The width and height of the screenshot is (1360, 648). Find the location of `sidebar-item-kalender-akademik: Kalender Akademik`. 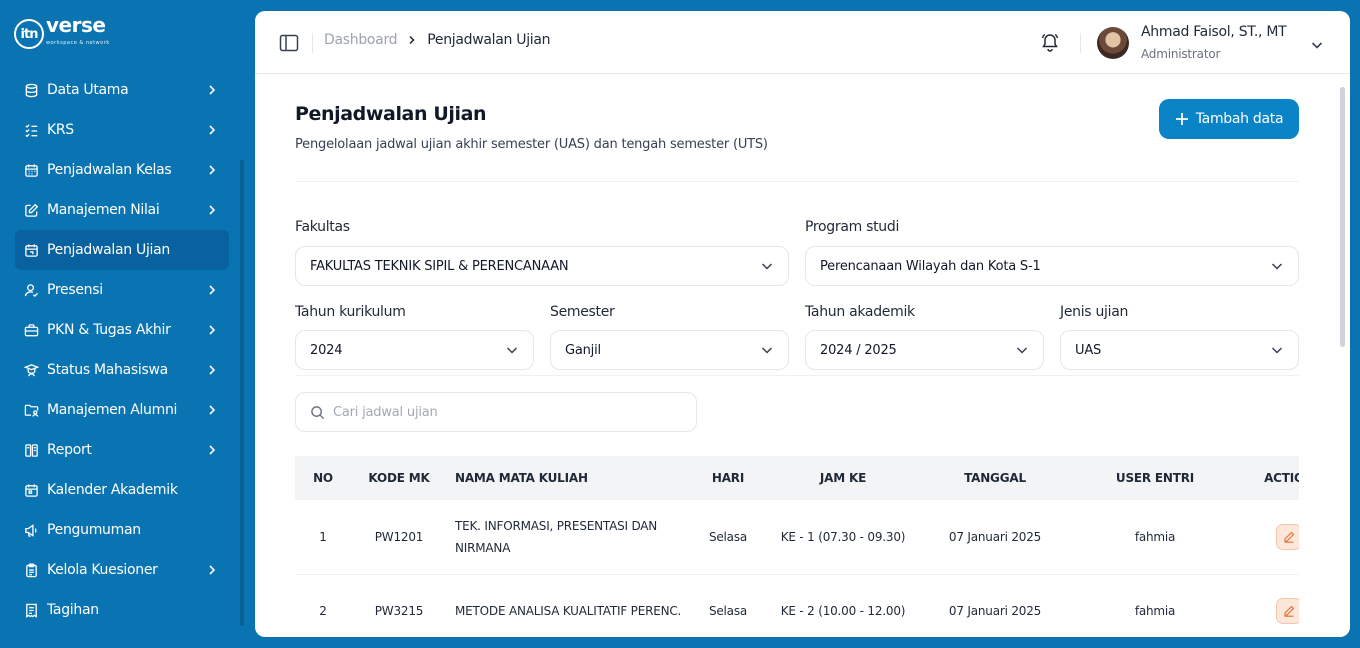

sidebar-item-kalender-akademik: Kalender Akademik is located at coordinates (122, 490).